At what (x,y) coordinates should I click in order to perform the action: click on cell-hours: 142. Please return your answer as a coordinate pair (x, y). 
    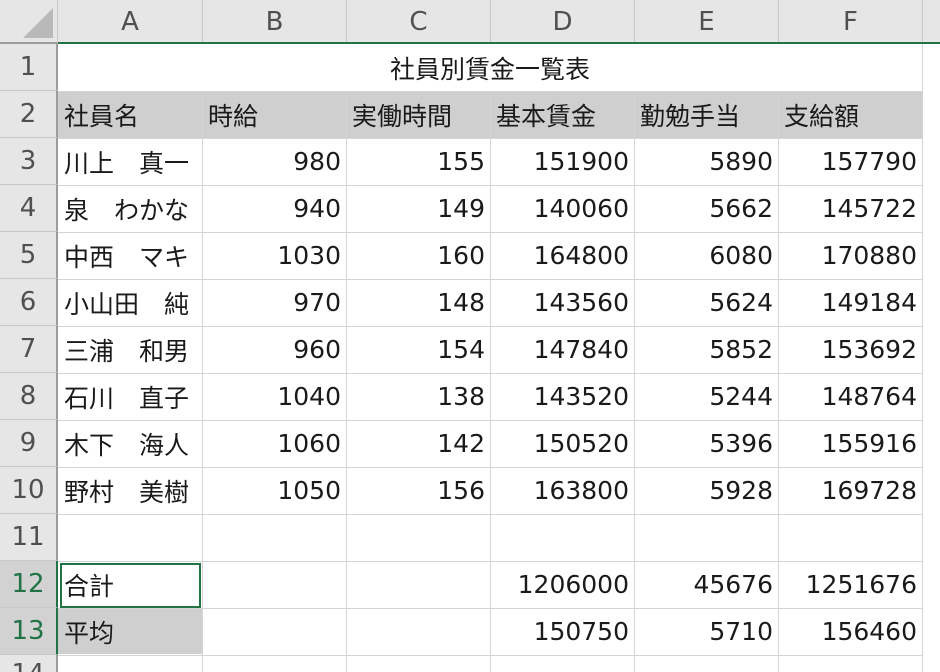
    Looking at the image, I should click on (418, 443).